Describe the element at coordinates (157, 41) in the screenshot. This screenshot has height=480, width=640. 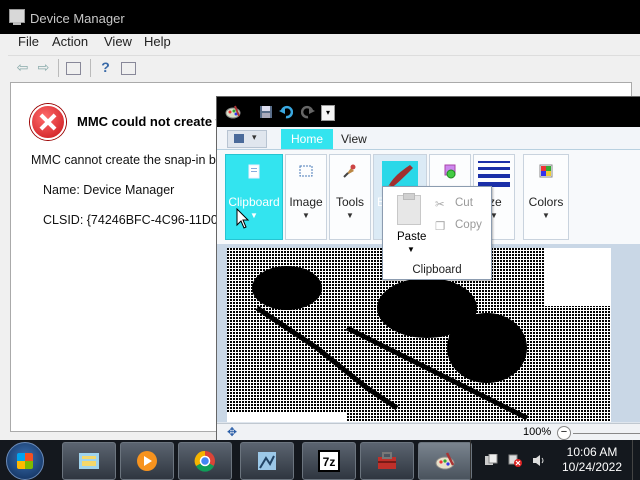
I see `menu-help: Help` at that location.